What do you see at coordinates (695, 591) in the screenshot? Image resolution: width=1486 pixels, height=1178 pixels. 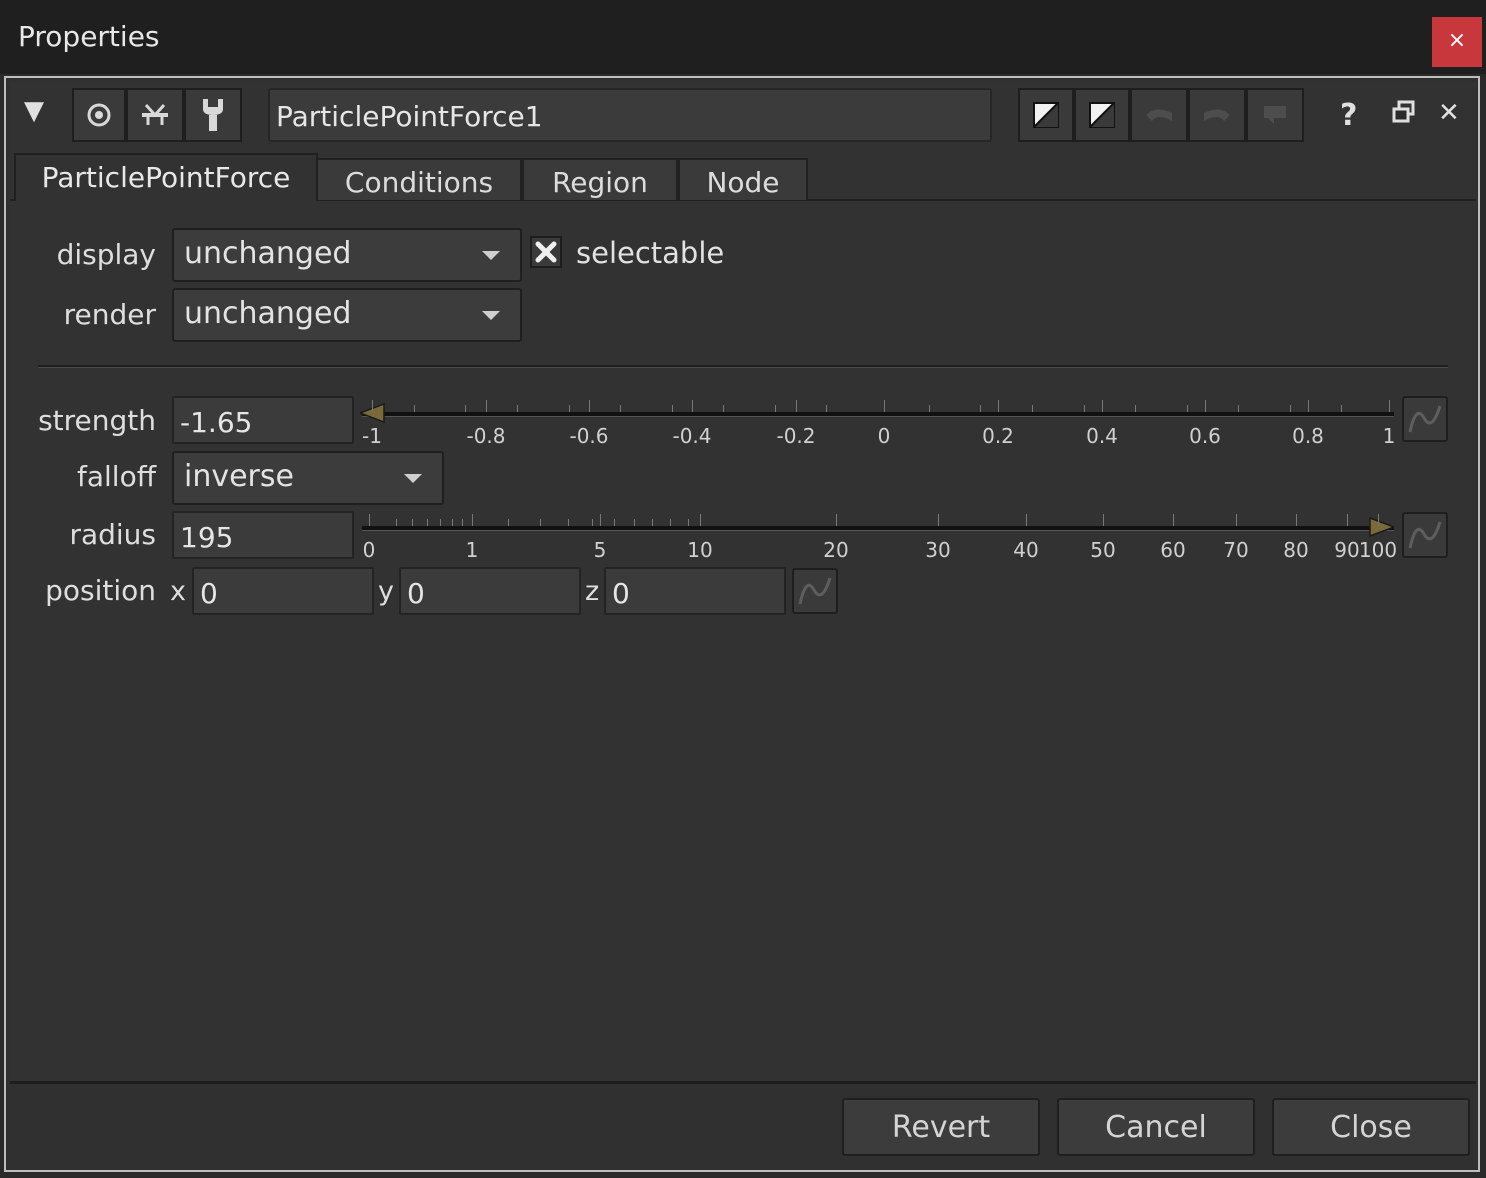 I see `position-z-input: 0` at bounding box center [695, 591].